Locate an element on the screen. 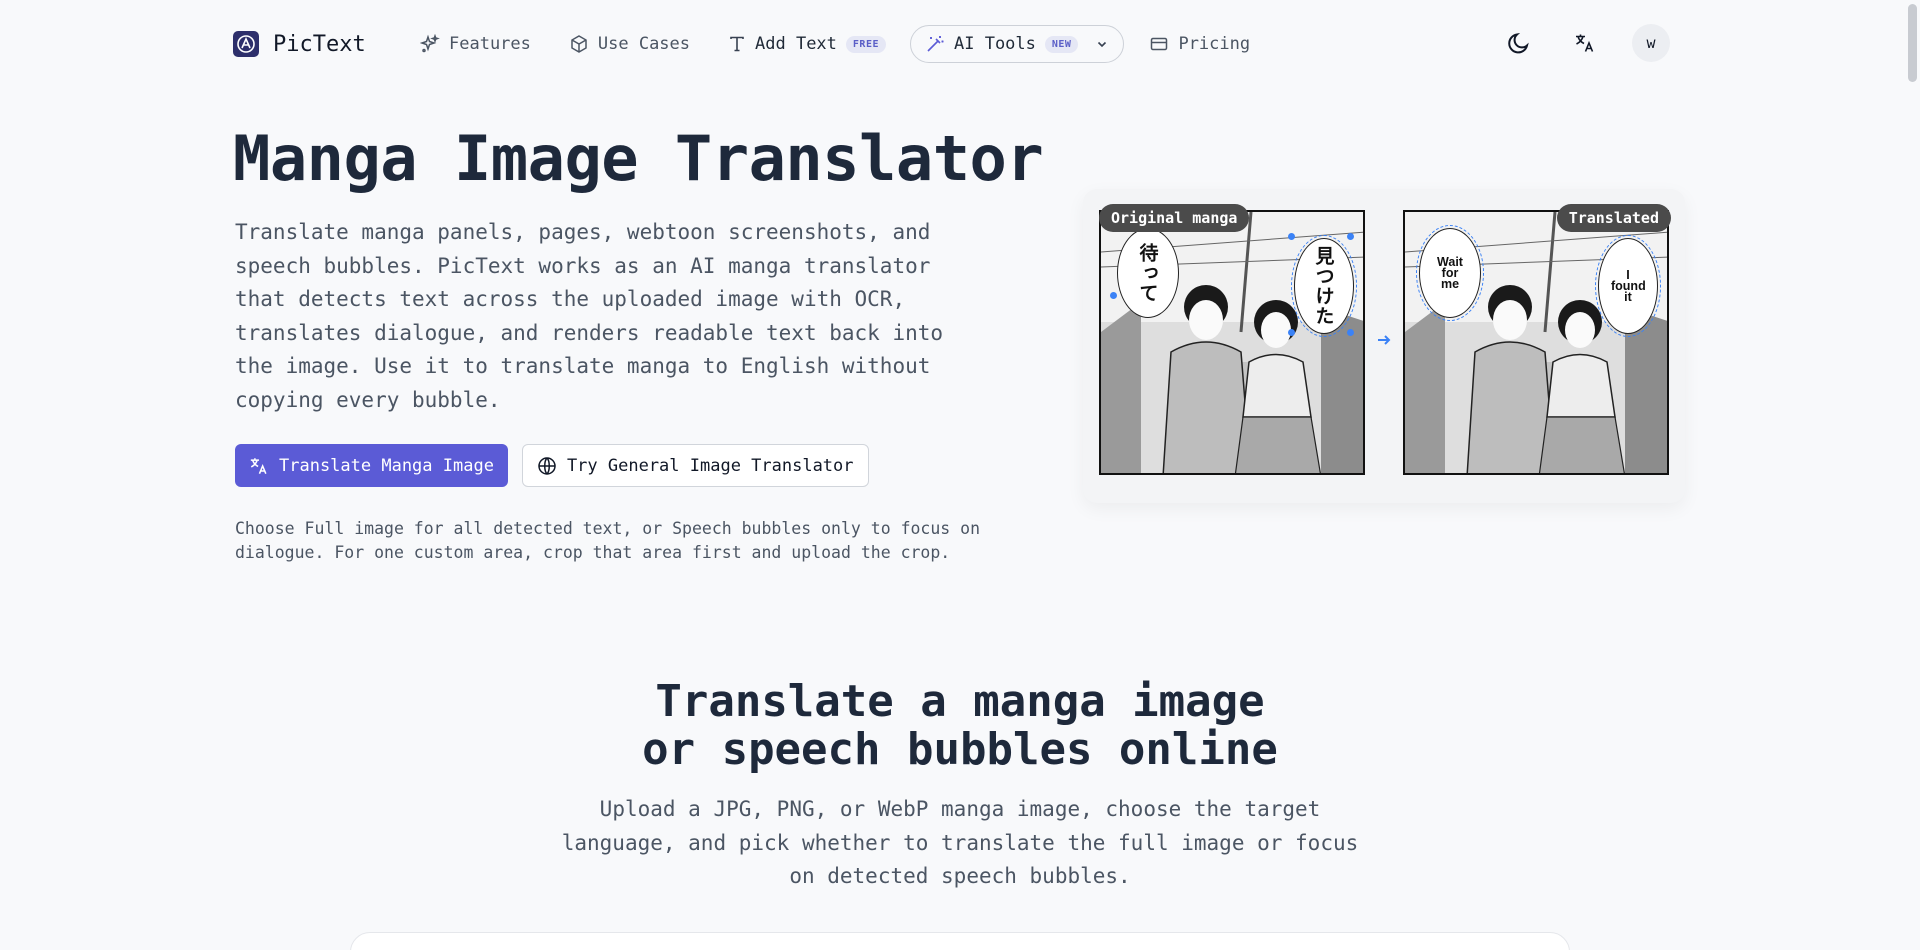 The image size is (1920, 950). language-button is located at coordinates (1585, 43).